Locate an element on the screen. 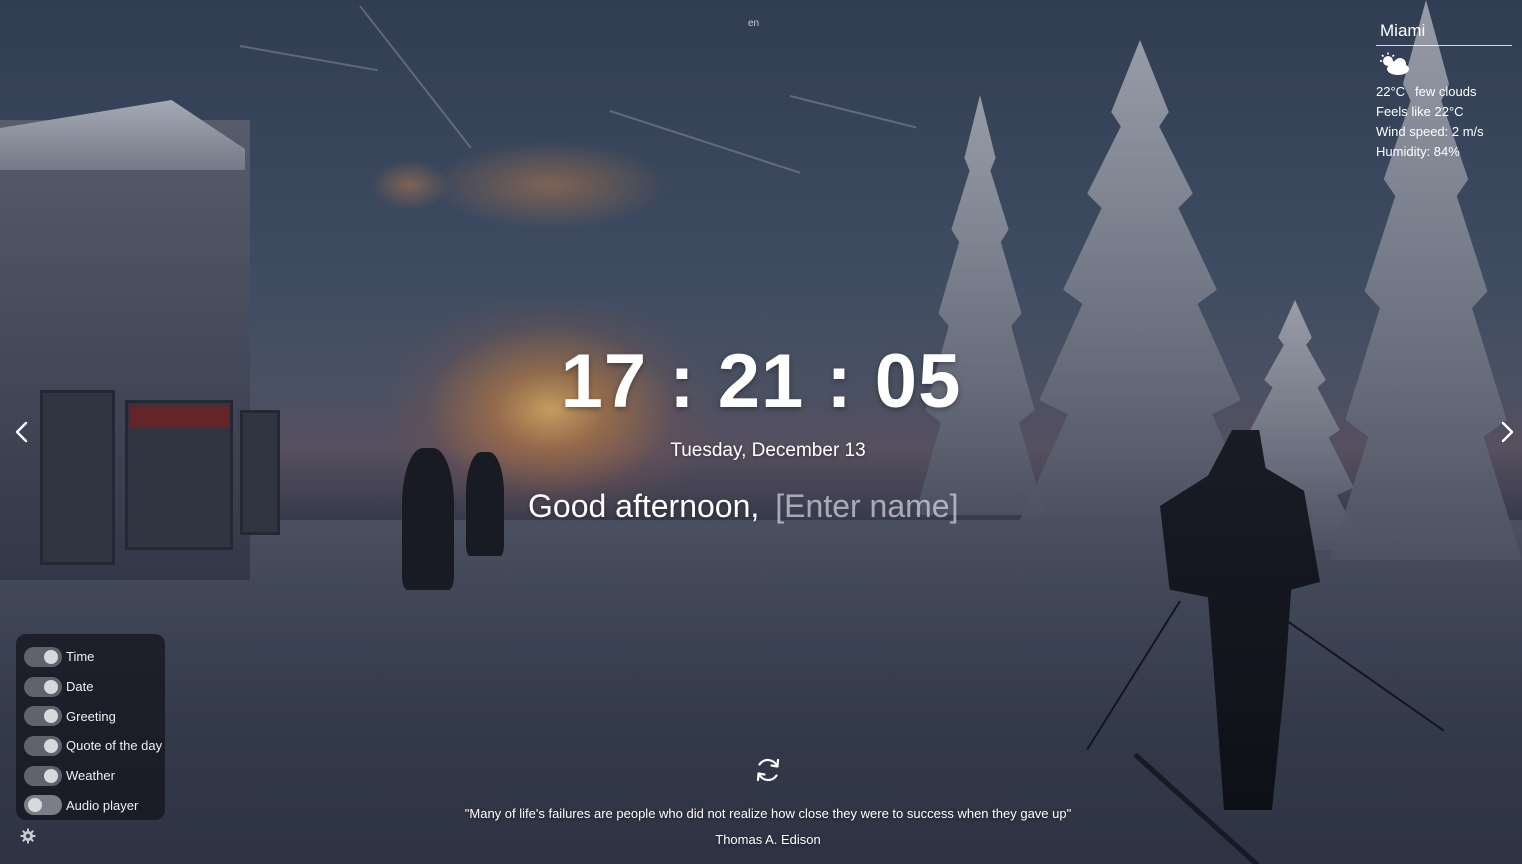  greeting: Good afternoon, is located at coordinates (752, 506).